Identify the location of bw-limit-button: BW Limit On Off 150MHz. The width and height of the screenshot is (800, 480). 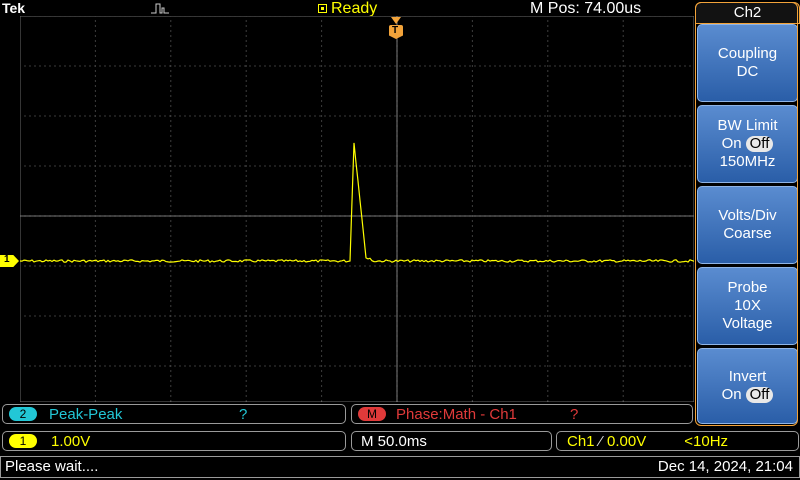
(747, 144).